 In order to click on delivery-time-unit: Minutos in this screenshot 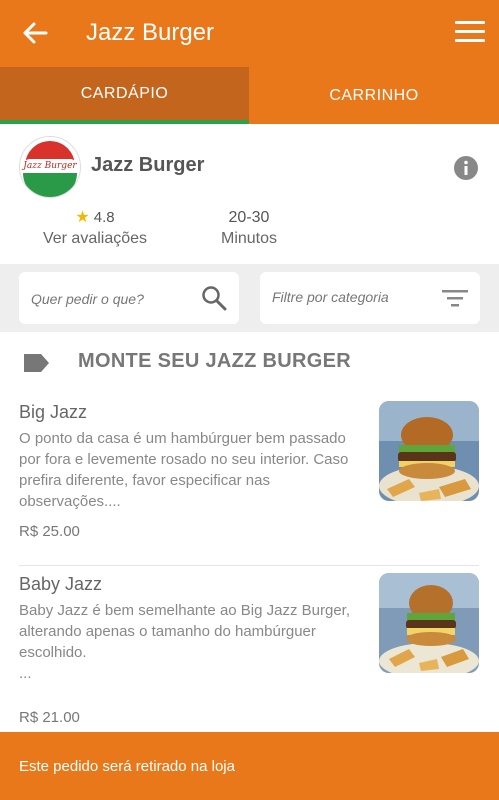, I will do `click(249, 238)`.